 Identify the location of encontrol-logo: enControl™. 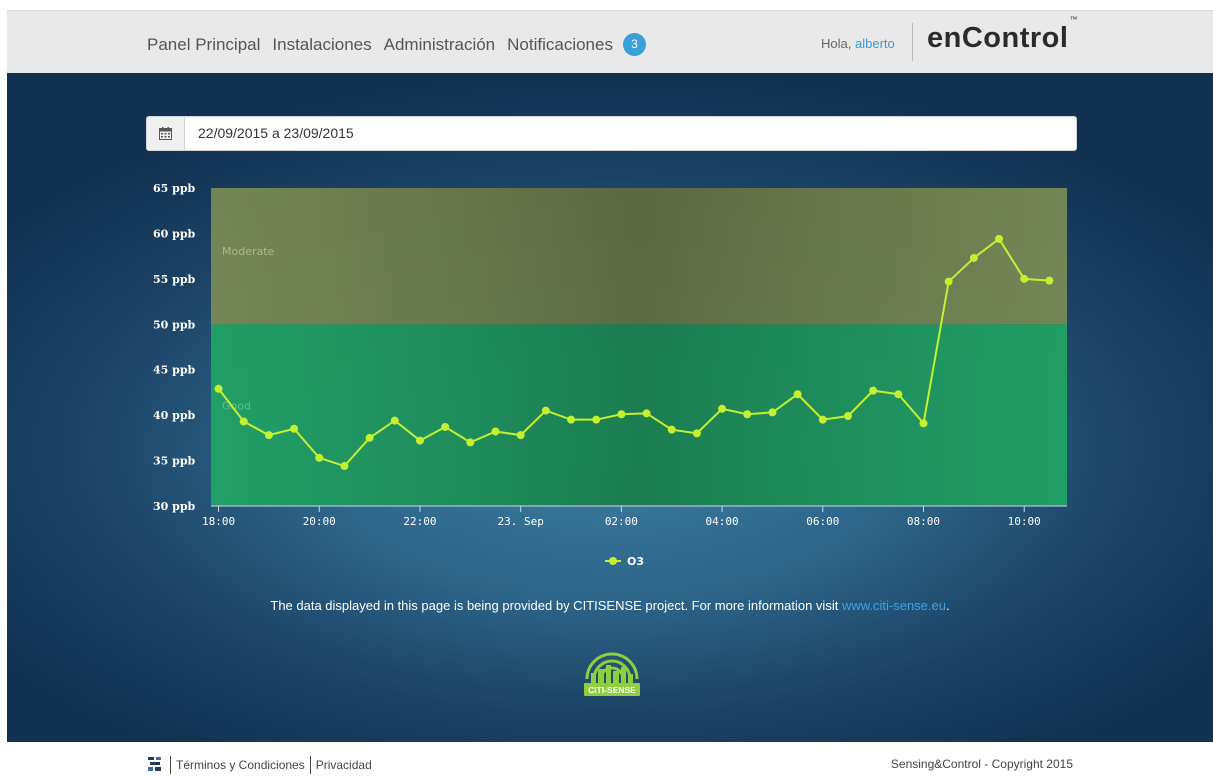
(1002, 35).